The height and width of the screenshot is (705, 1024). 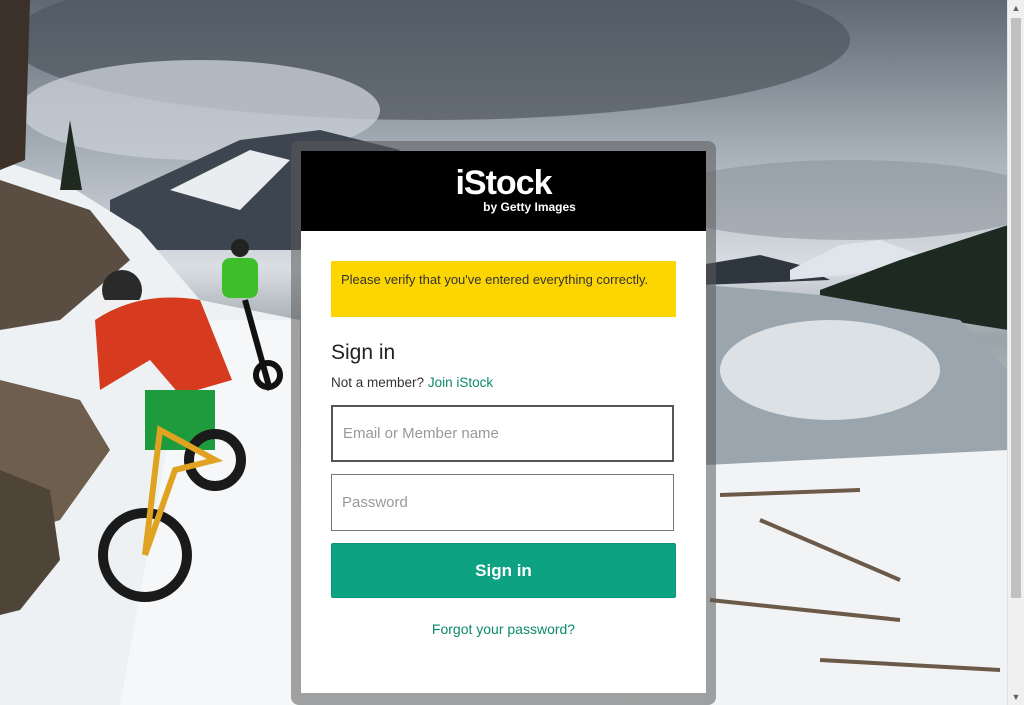 I want to click on brand-header: iStock by Getty Images, so click(x=503, y=191).